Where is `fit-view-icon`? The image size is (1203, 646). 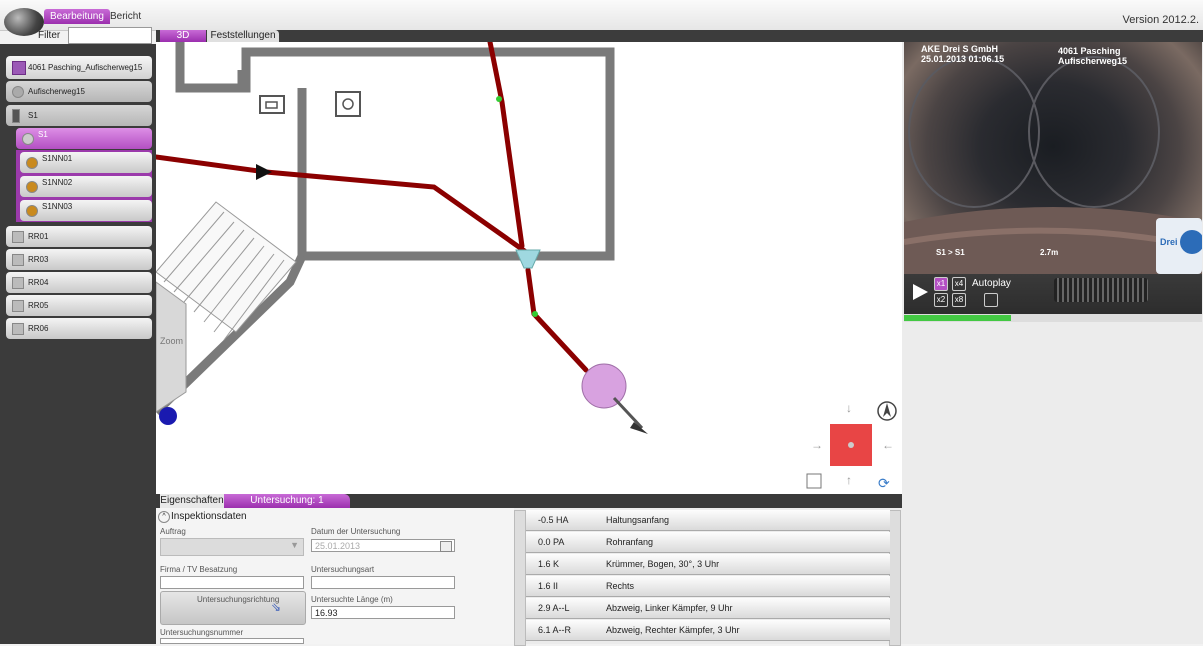 fit-view-icon is located at coordinates (814, 481).